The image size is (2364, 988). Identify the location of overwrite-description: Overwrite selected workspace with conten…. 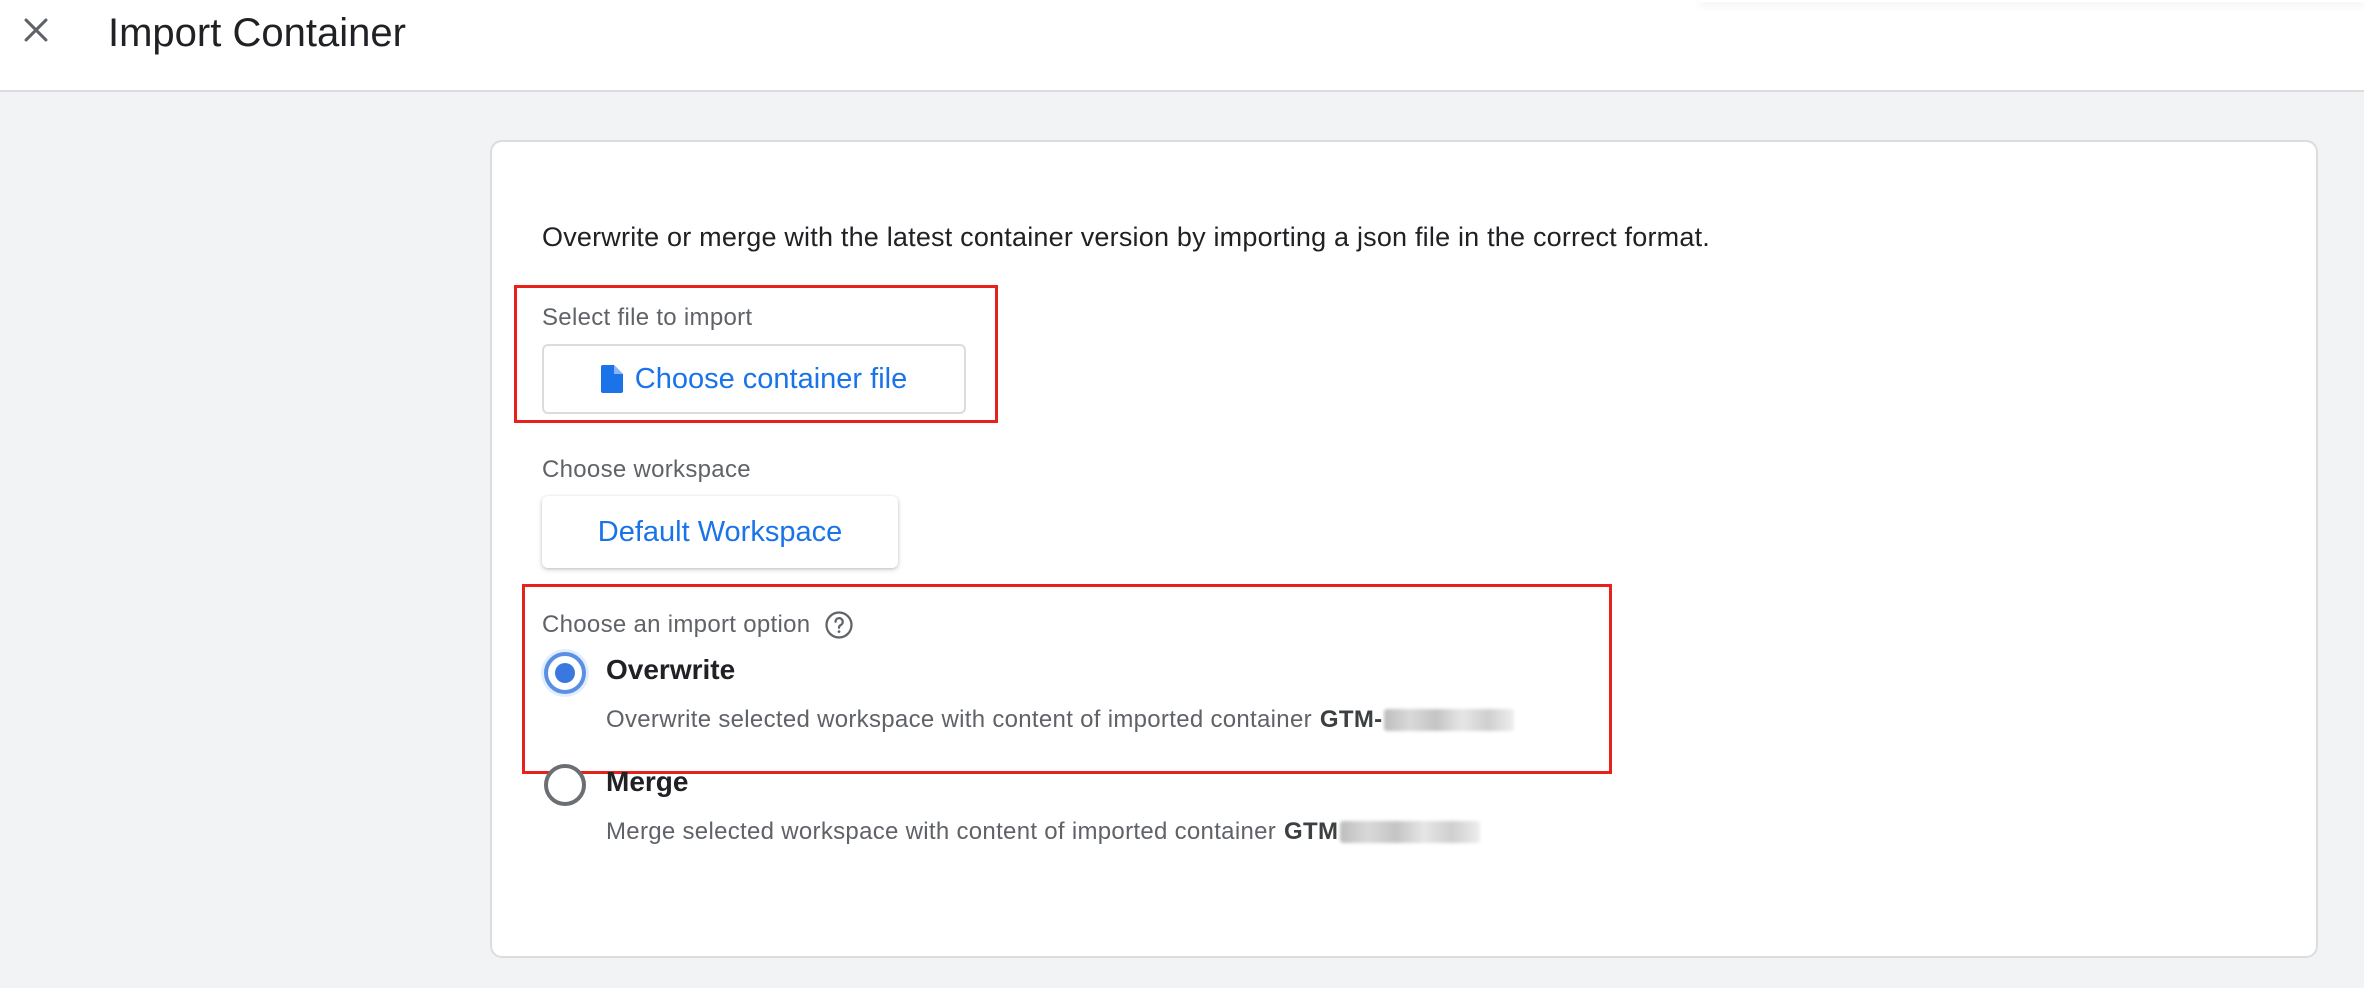
(1060, 720).